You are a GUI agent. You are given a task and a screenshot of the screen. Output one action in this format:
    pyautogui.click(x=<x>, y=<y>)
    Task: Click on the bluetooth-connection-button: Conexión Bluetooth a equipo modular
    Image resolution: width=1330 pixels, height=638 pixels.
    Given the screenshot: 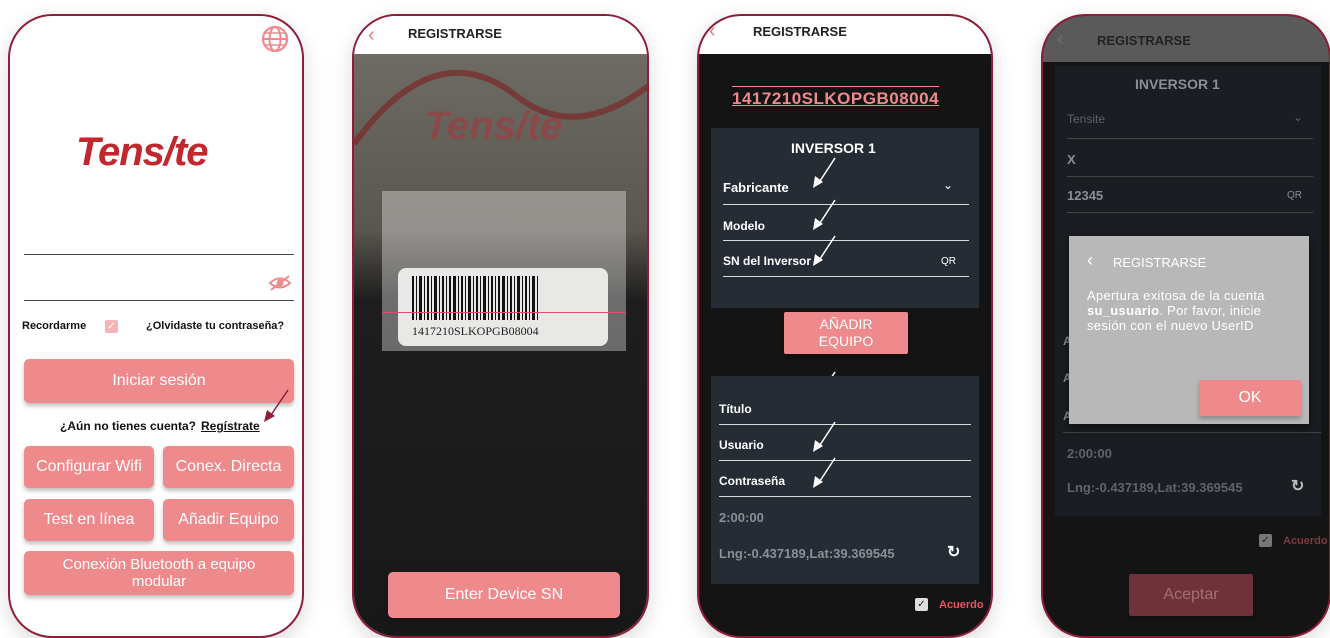 What is the action you would take?
    pyautogui.click(x=159, y=573)
    